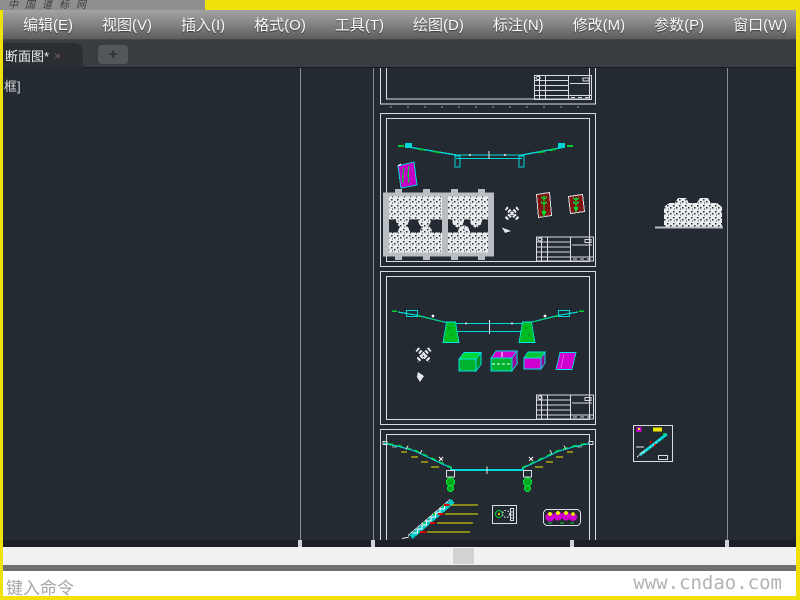  I want to click on new-tab-button: +, so click(113, 54).